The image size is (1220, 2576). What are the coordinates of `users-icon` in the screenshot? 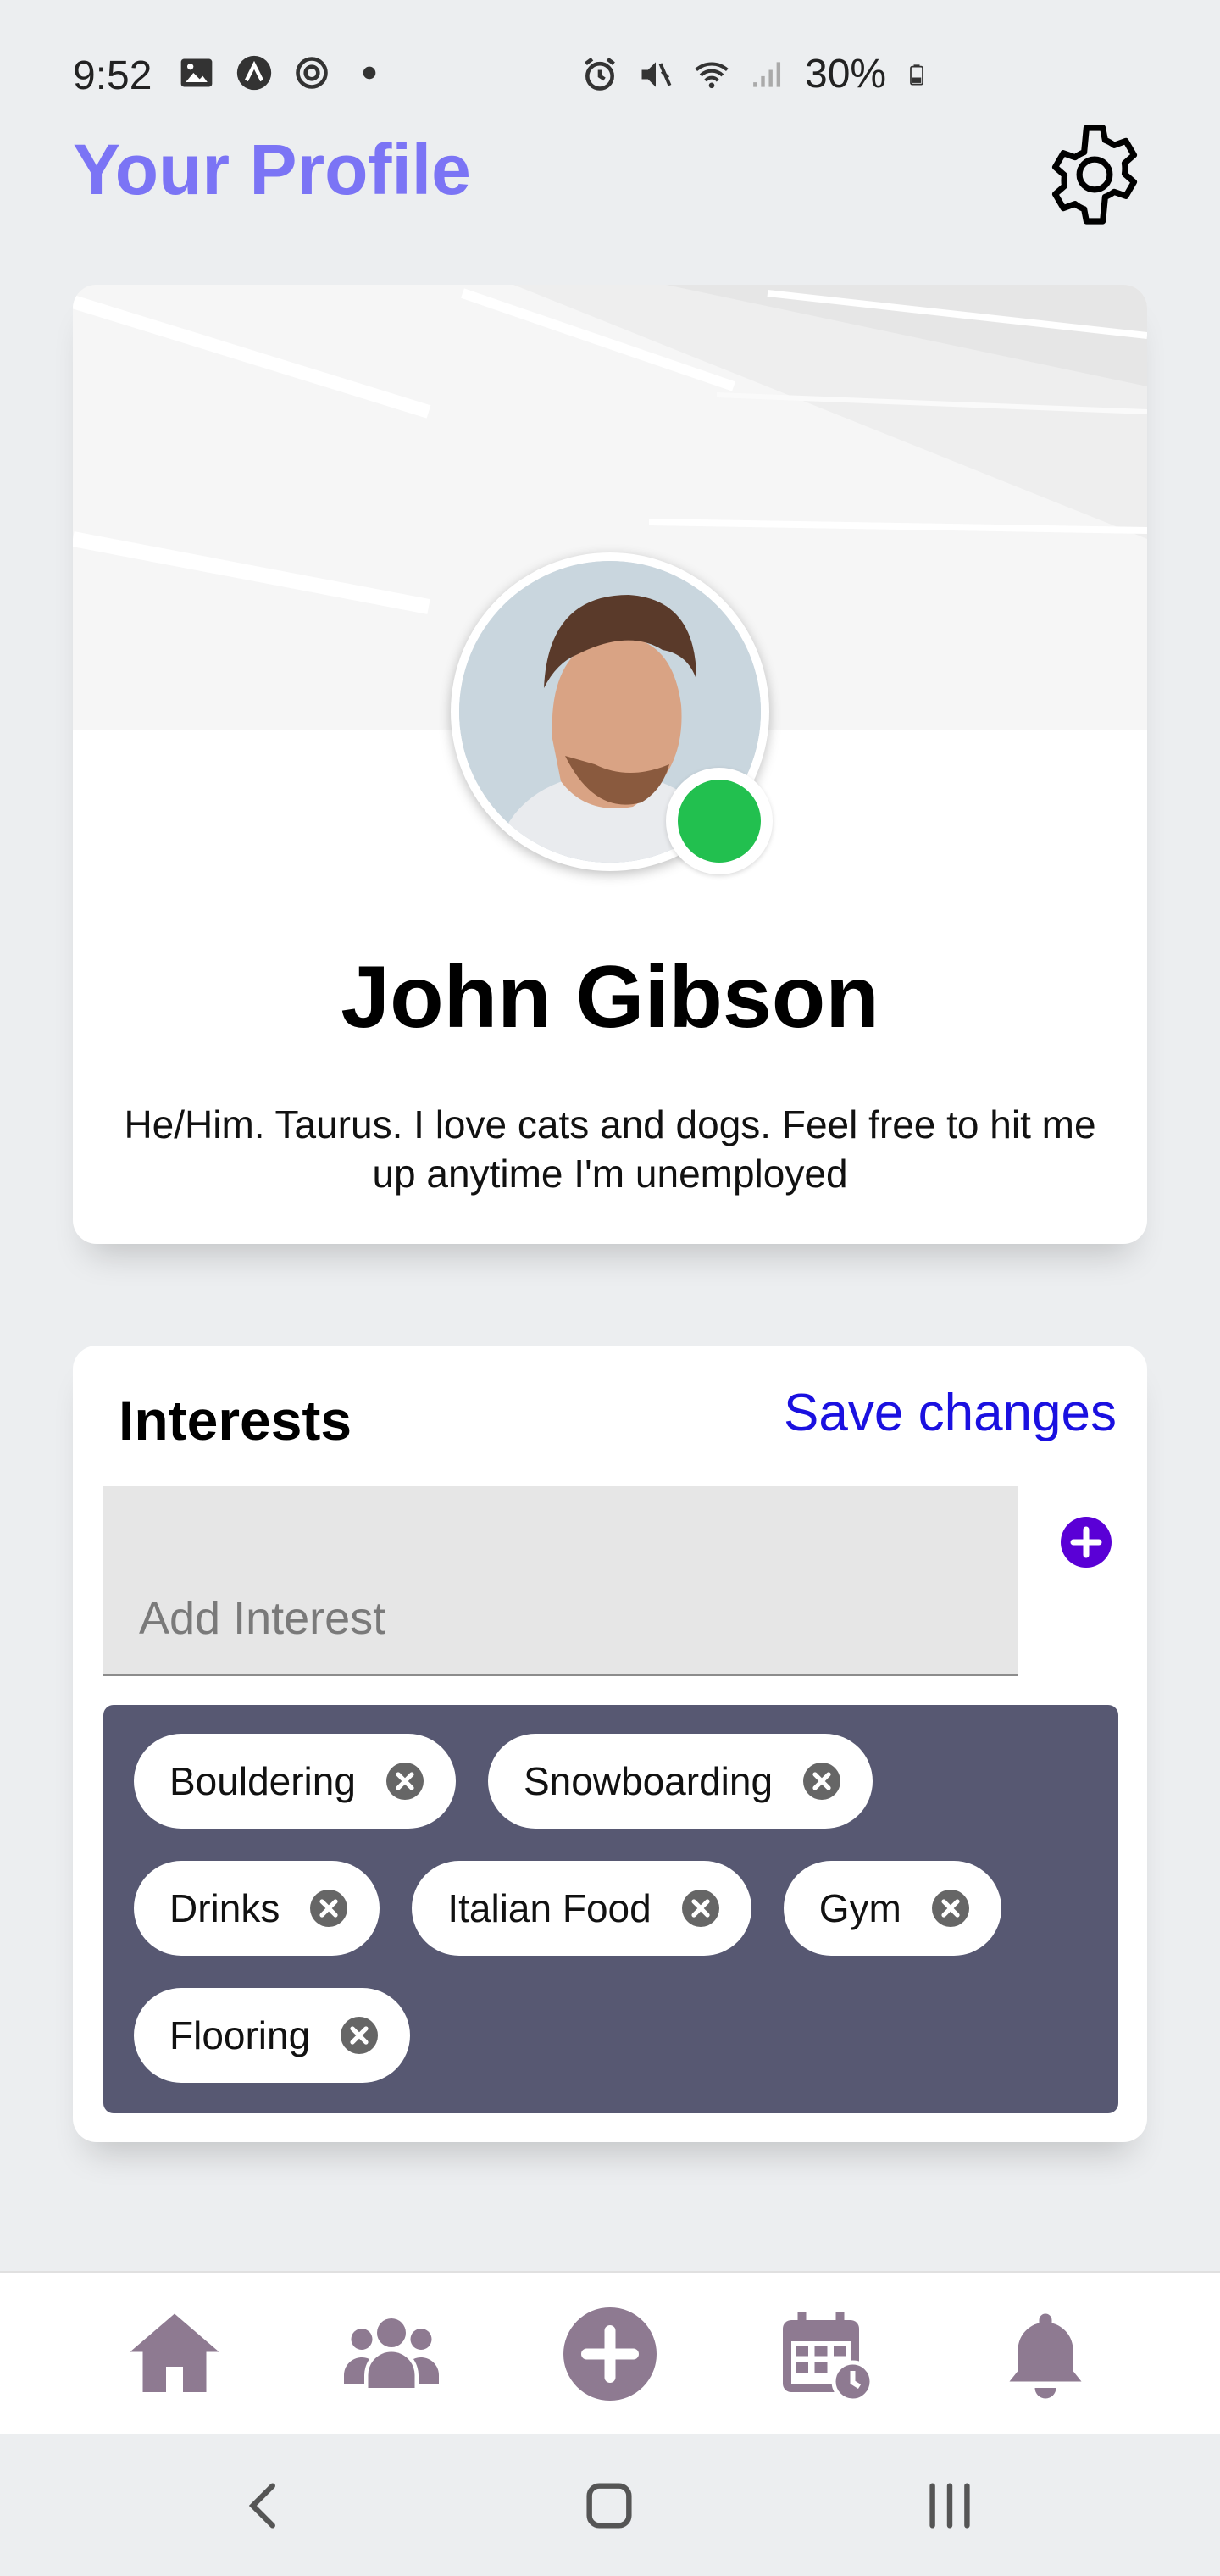 It's located at (391, 2354).